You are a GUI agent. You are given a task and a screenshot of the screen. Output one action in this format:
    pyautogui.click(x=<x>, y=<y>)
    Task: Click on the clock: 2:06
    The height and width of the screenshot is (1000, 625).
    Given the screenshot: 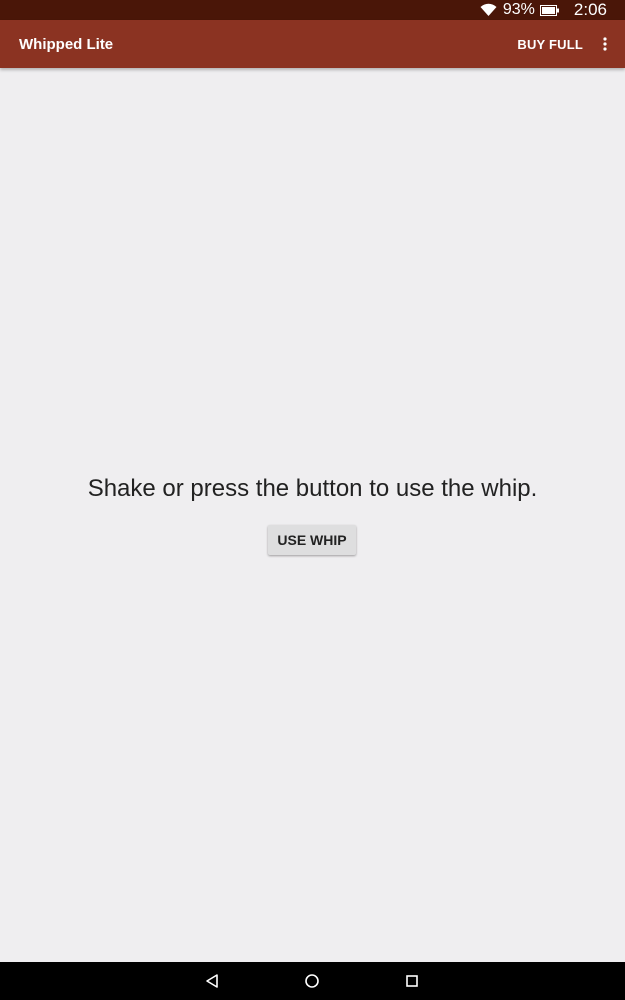 What is the action you would take?
    pyautogui.click(x=590, y=9)
    